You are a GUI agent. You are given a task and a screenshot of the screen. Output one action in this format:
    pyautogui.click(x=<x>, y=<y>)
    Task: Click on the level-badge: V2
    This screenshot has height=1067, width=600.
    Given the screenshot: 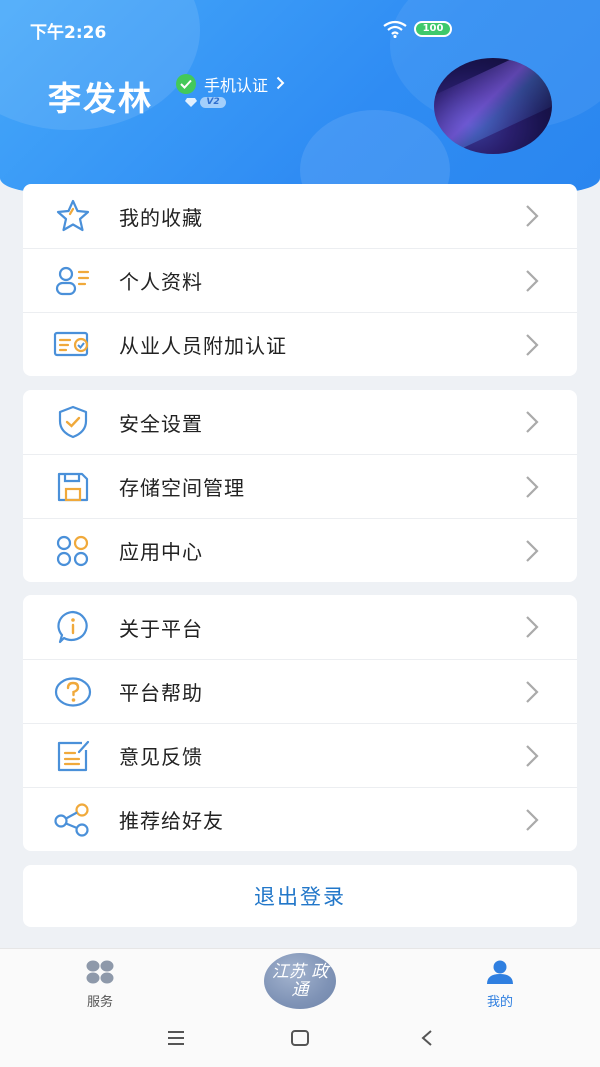 What is the action you would take?
    pyautogui.click(x=213, y=102)
    